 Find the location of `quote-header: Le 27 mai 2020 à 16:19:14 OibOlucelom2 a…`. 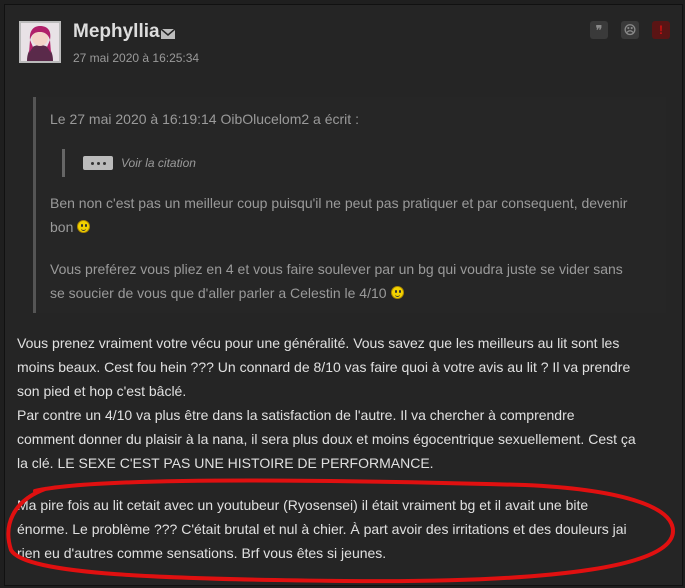

quote-header: Le 27 mai 2020 à 16:19:14 OibOlucelom2 a… is located at coordinates (204, 119).